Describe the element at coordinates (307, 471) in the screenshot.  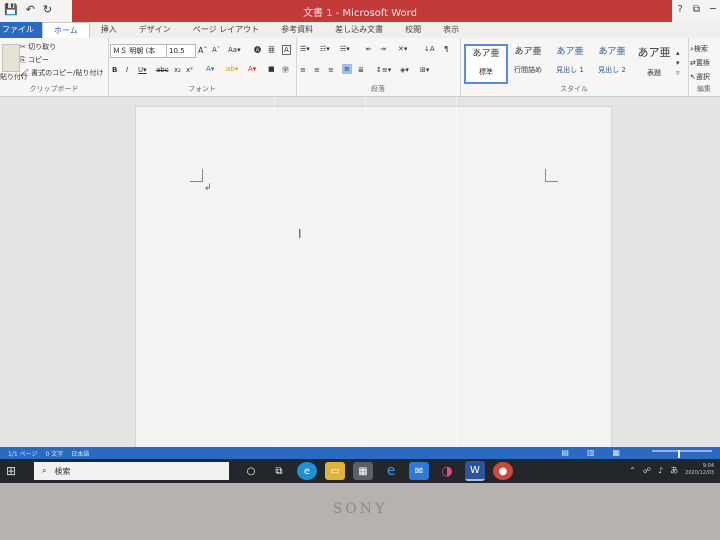
I see `edge-icon: e` at that location.